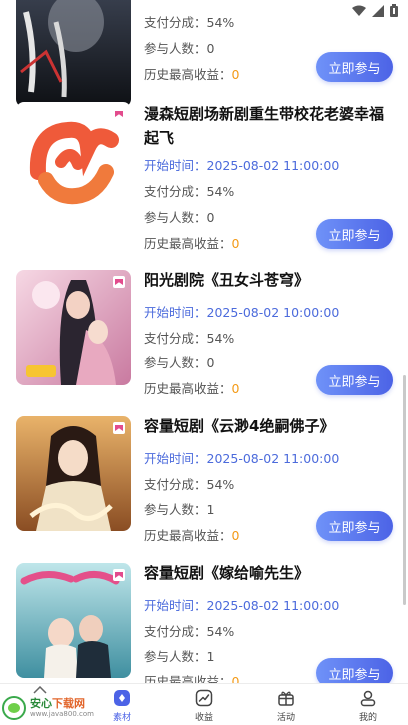 The image size is (408, 725). I want to click on start-time-row: 开始时间：2025-08-02 10:00:00, so click(241, 311).